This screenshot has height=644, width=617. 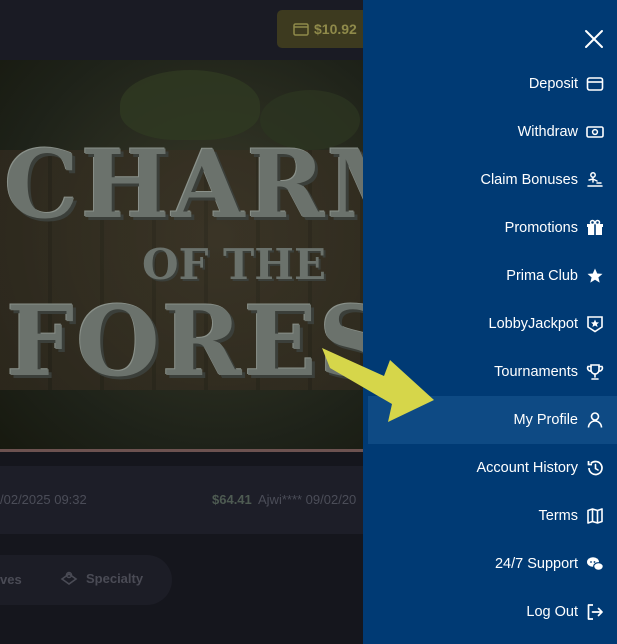 I want to click on menu-item-account-history: Account History, so click(x=492, y=468).